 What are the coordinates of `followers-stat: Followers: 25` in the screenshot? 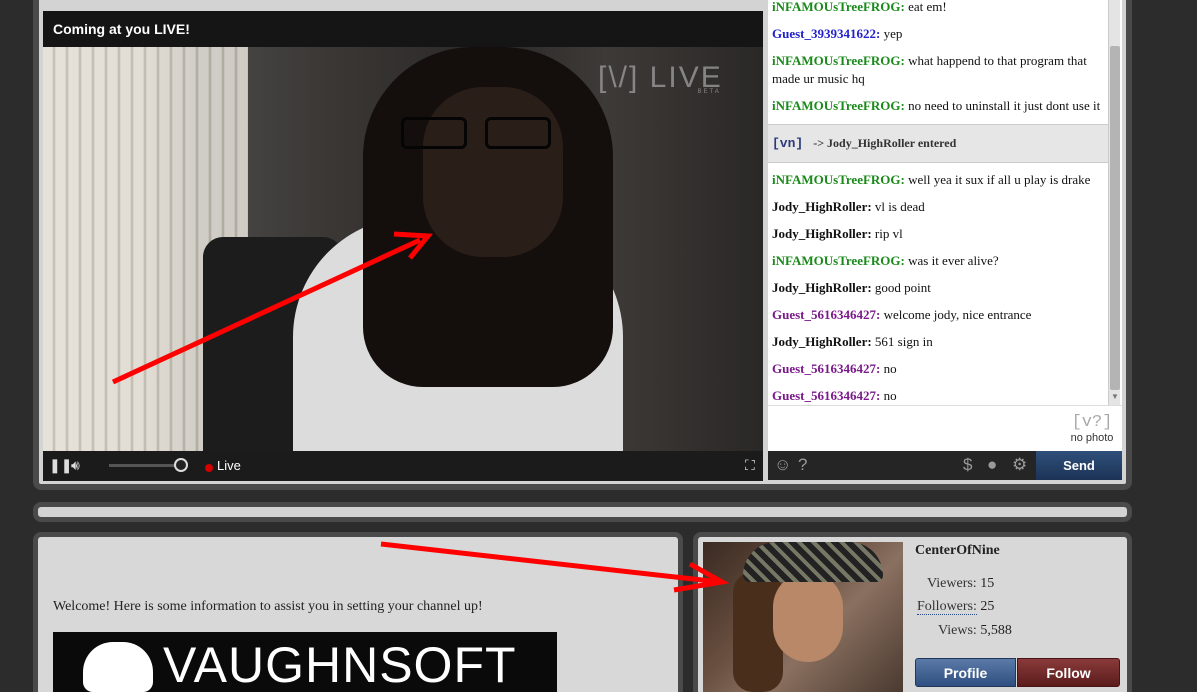 It's located at (956, 607).